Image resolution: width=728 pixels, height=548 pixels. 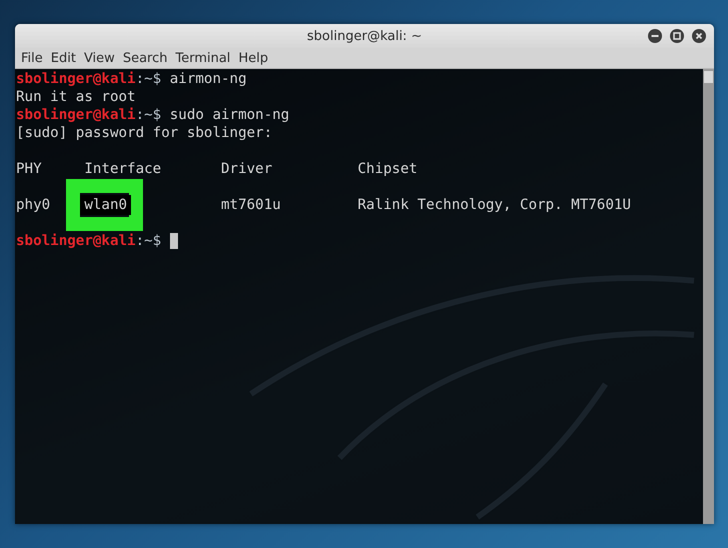 What do you see at coordinates (29, 169) in the screenshot?
I see `column-header: PHY` at bounding box center [29, 169].